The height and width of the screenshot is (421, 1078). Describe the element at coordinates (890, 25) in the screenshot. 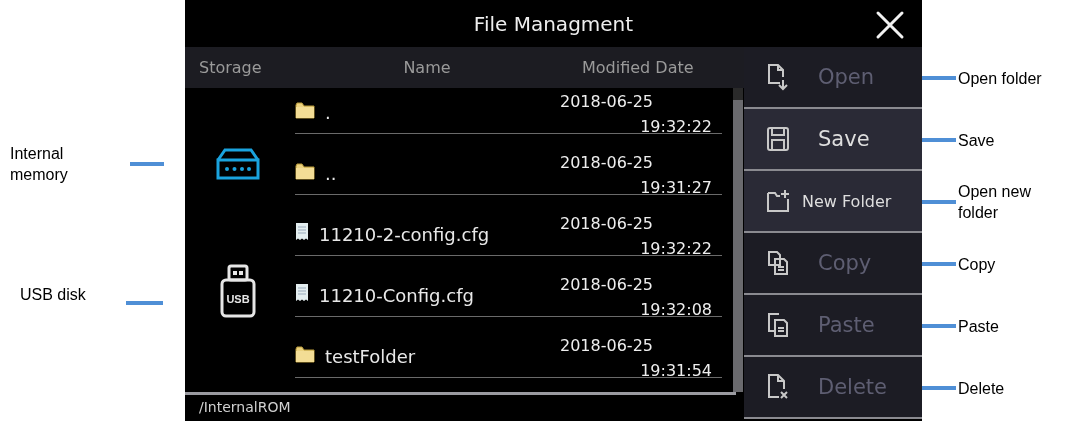

I see `close-icon` at that location.